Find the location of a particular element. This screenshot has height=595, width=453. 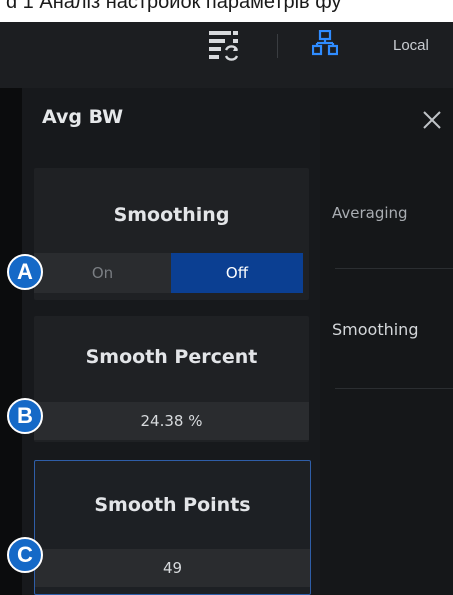

smooth-percent-field: 24.38 % is located at coordinates (171, 421).